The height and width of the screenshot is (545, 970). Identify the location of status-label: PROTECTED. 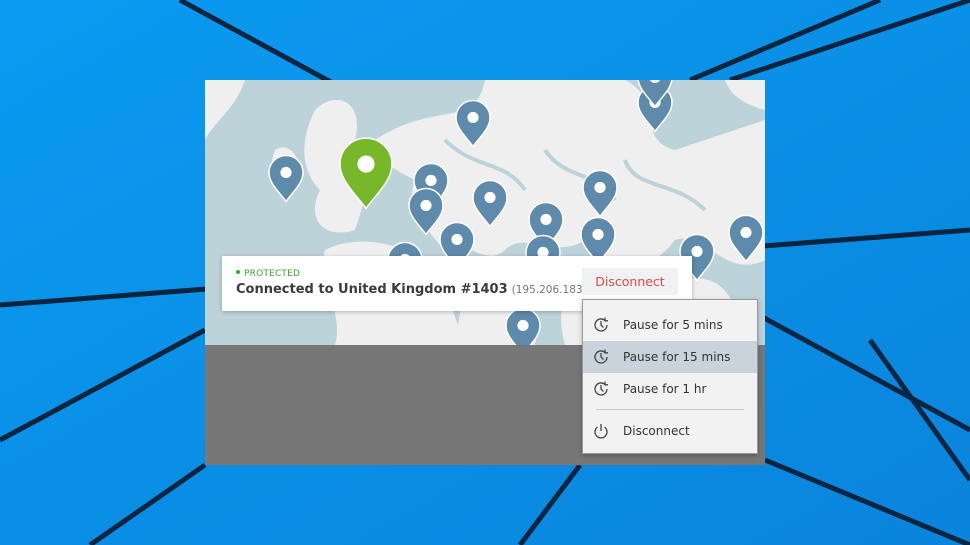
(272, 274).